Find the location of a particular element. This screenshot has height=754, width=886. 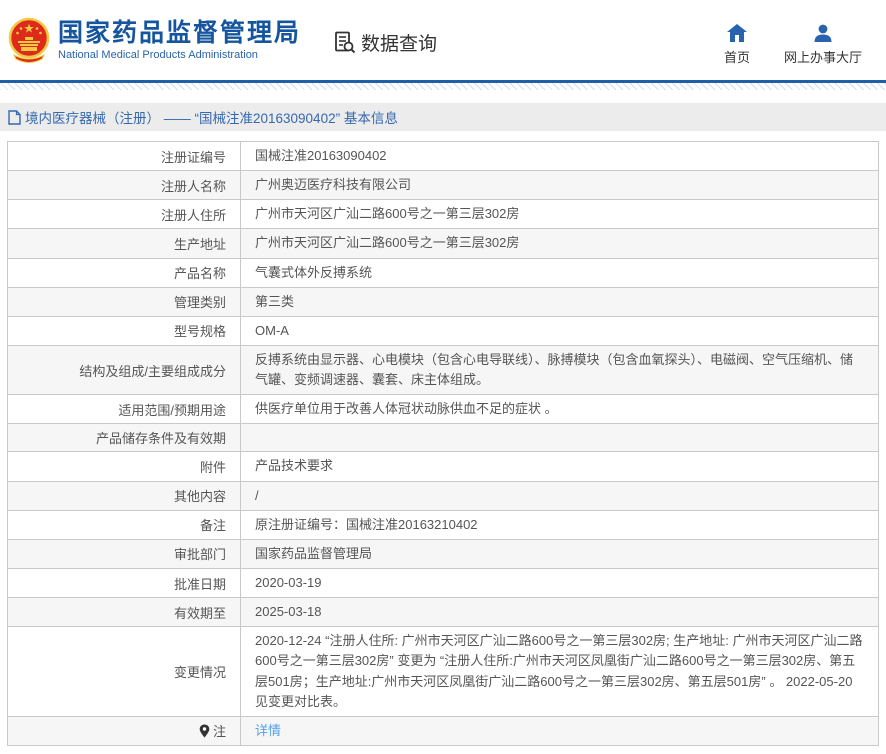

table-row: 产品名称 气囊式体外反搏系统 is located at coordinates (443, 273).